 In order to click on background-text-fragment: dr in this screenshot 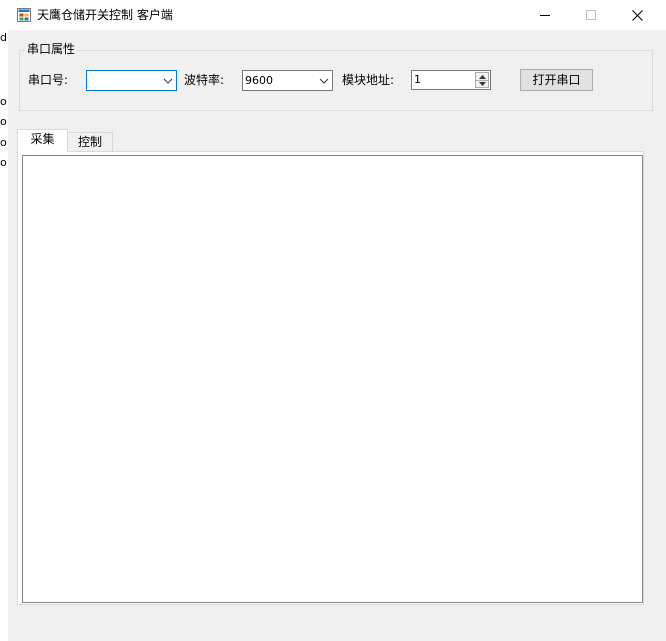, I will do `click(4, 37)`.